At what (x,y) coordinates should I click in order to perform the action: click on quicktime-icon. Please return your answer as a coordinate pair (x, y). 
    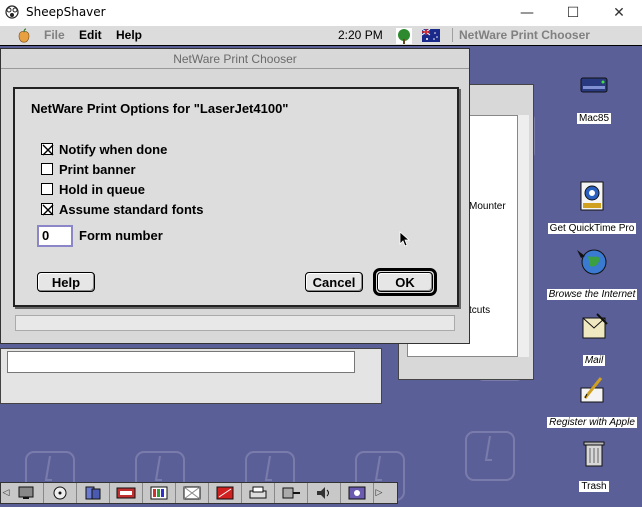
    Looking at the image, I should click on (592, 196).